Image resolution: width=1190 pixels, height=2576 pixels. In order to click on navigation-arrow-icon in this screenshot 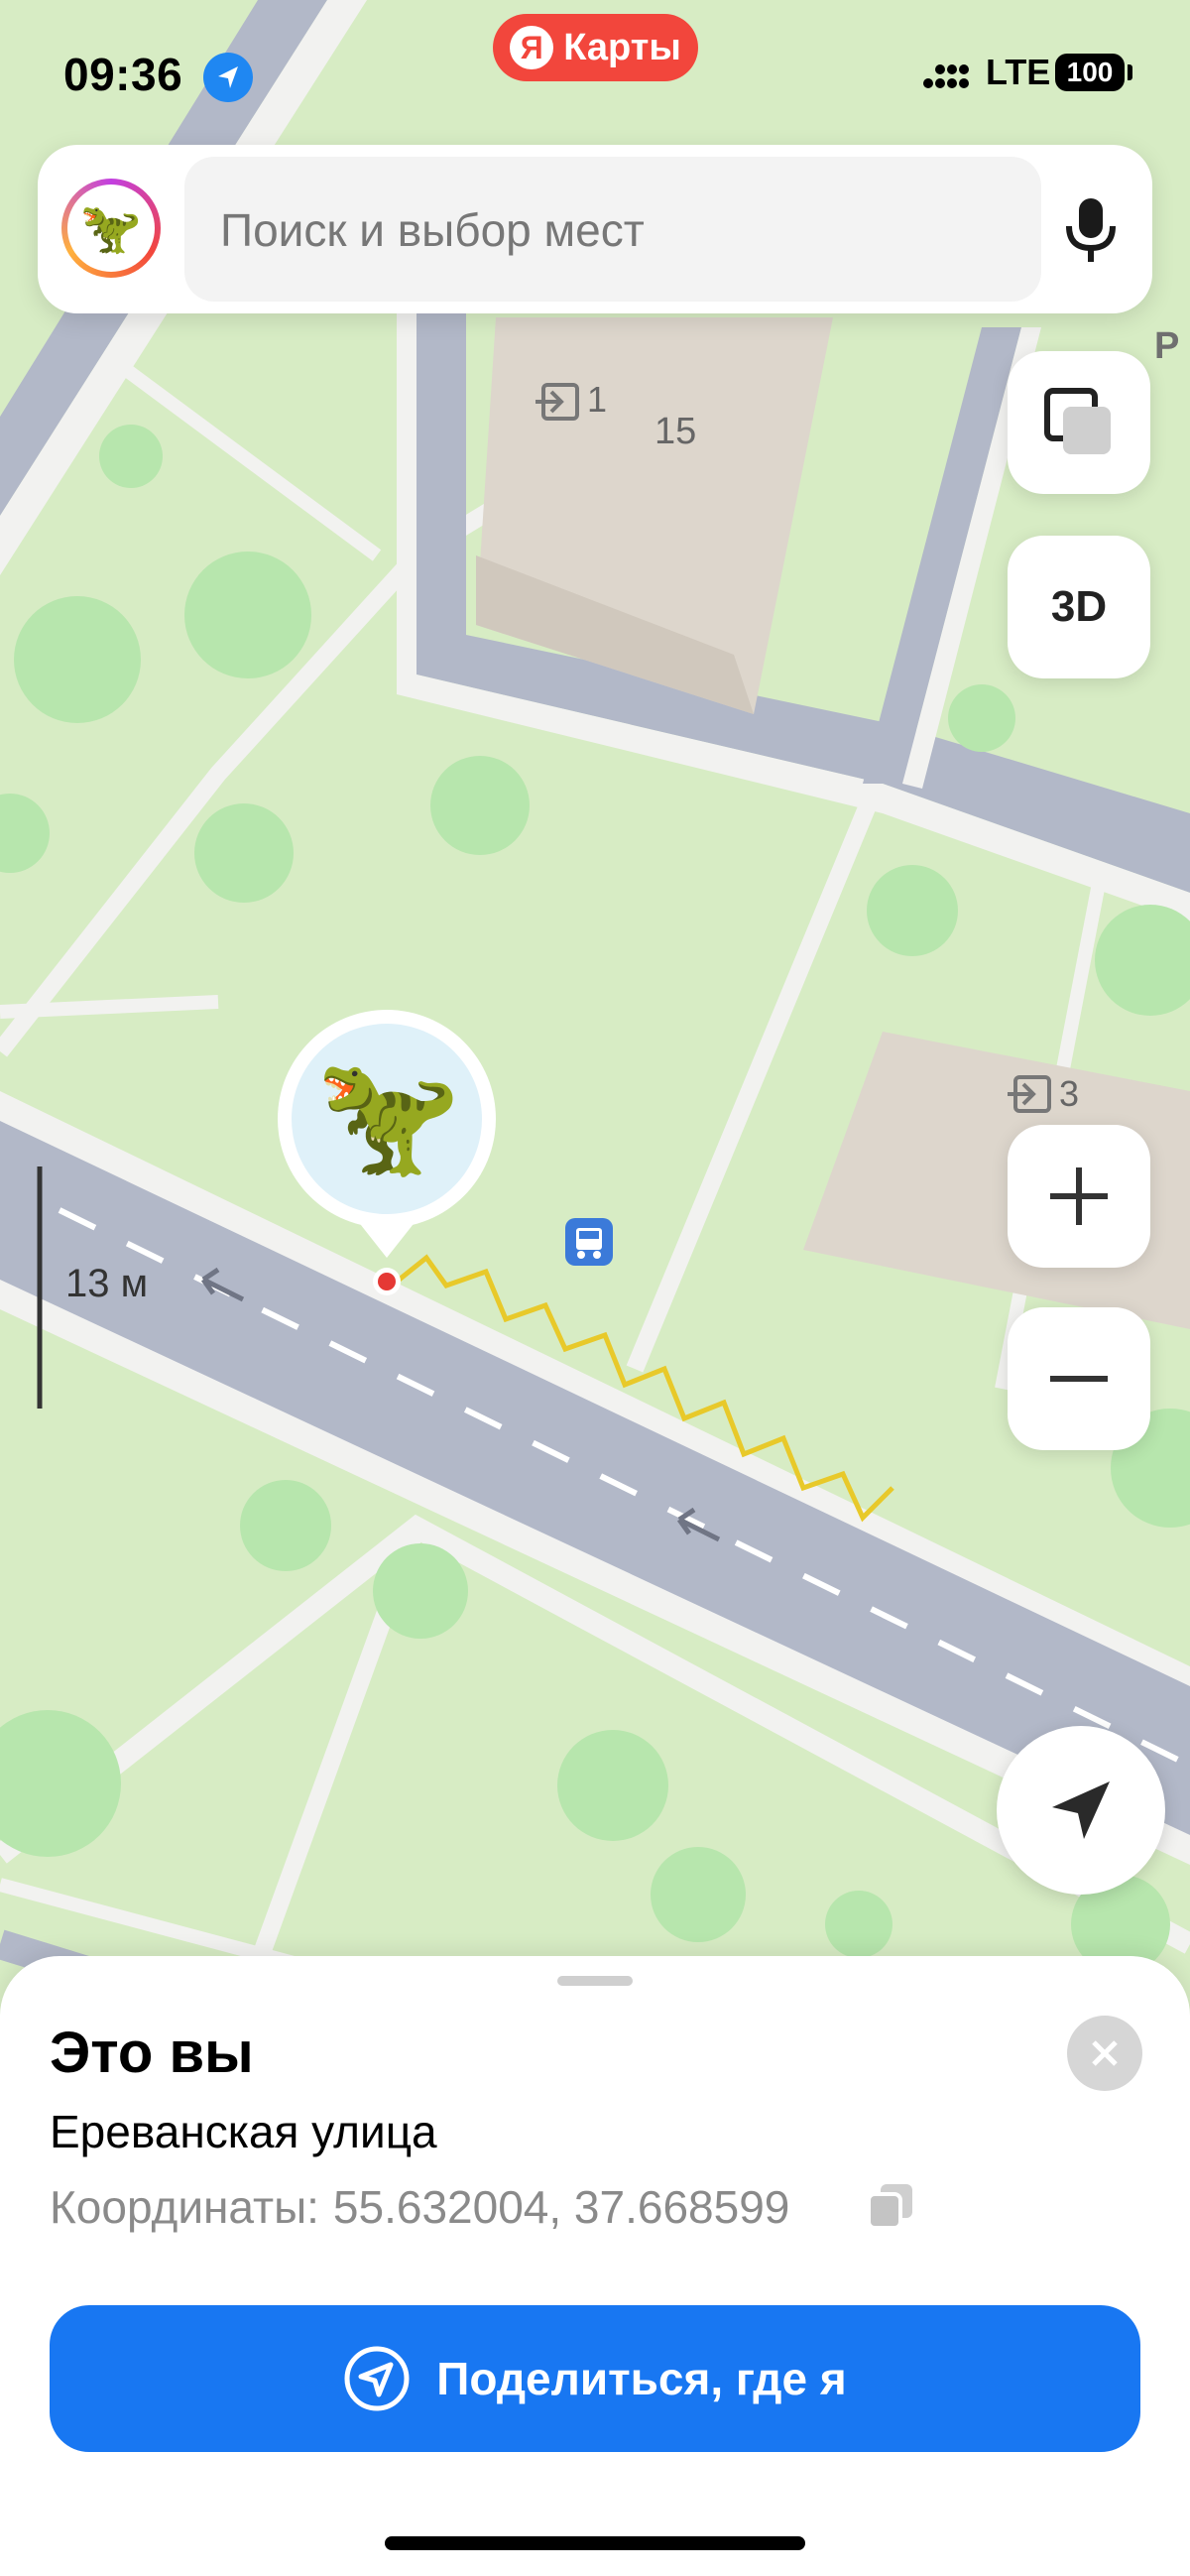, I will do `click(1081, 1810)`.